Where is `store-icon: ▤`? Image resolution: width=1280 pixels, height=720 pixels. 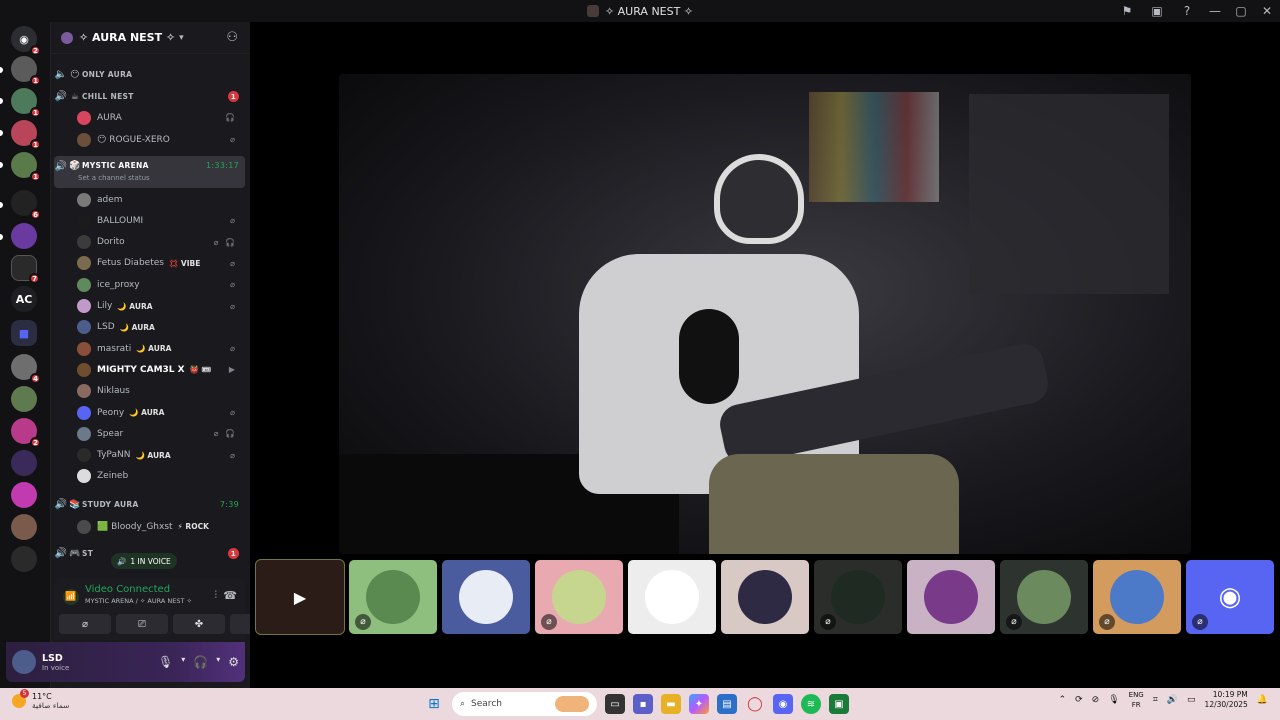
store-icon: ▤ is located at coordinates (727, 704).